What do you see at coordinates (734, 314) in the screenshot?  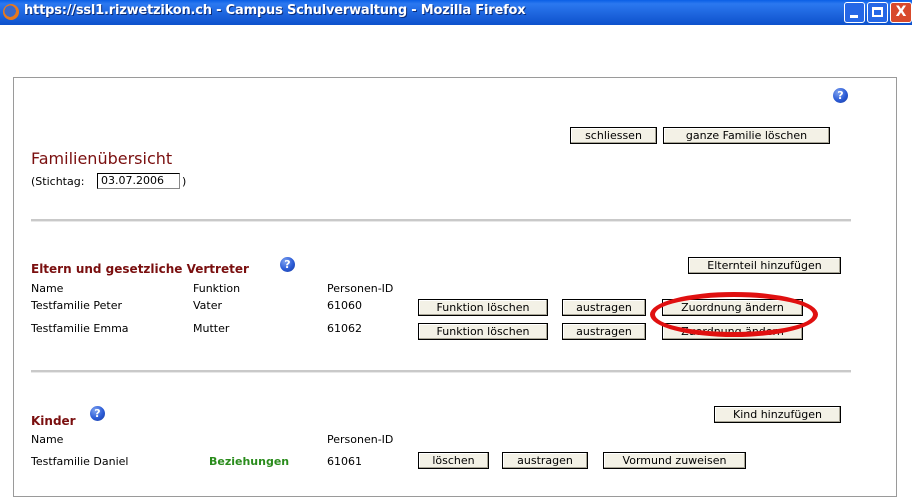 I see `highlight-circle` at bounding box center [734, 314].